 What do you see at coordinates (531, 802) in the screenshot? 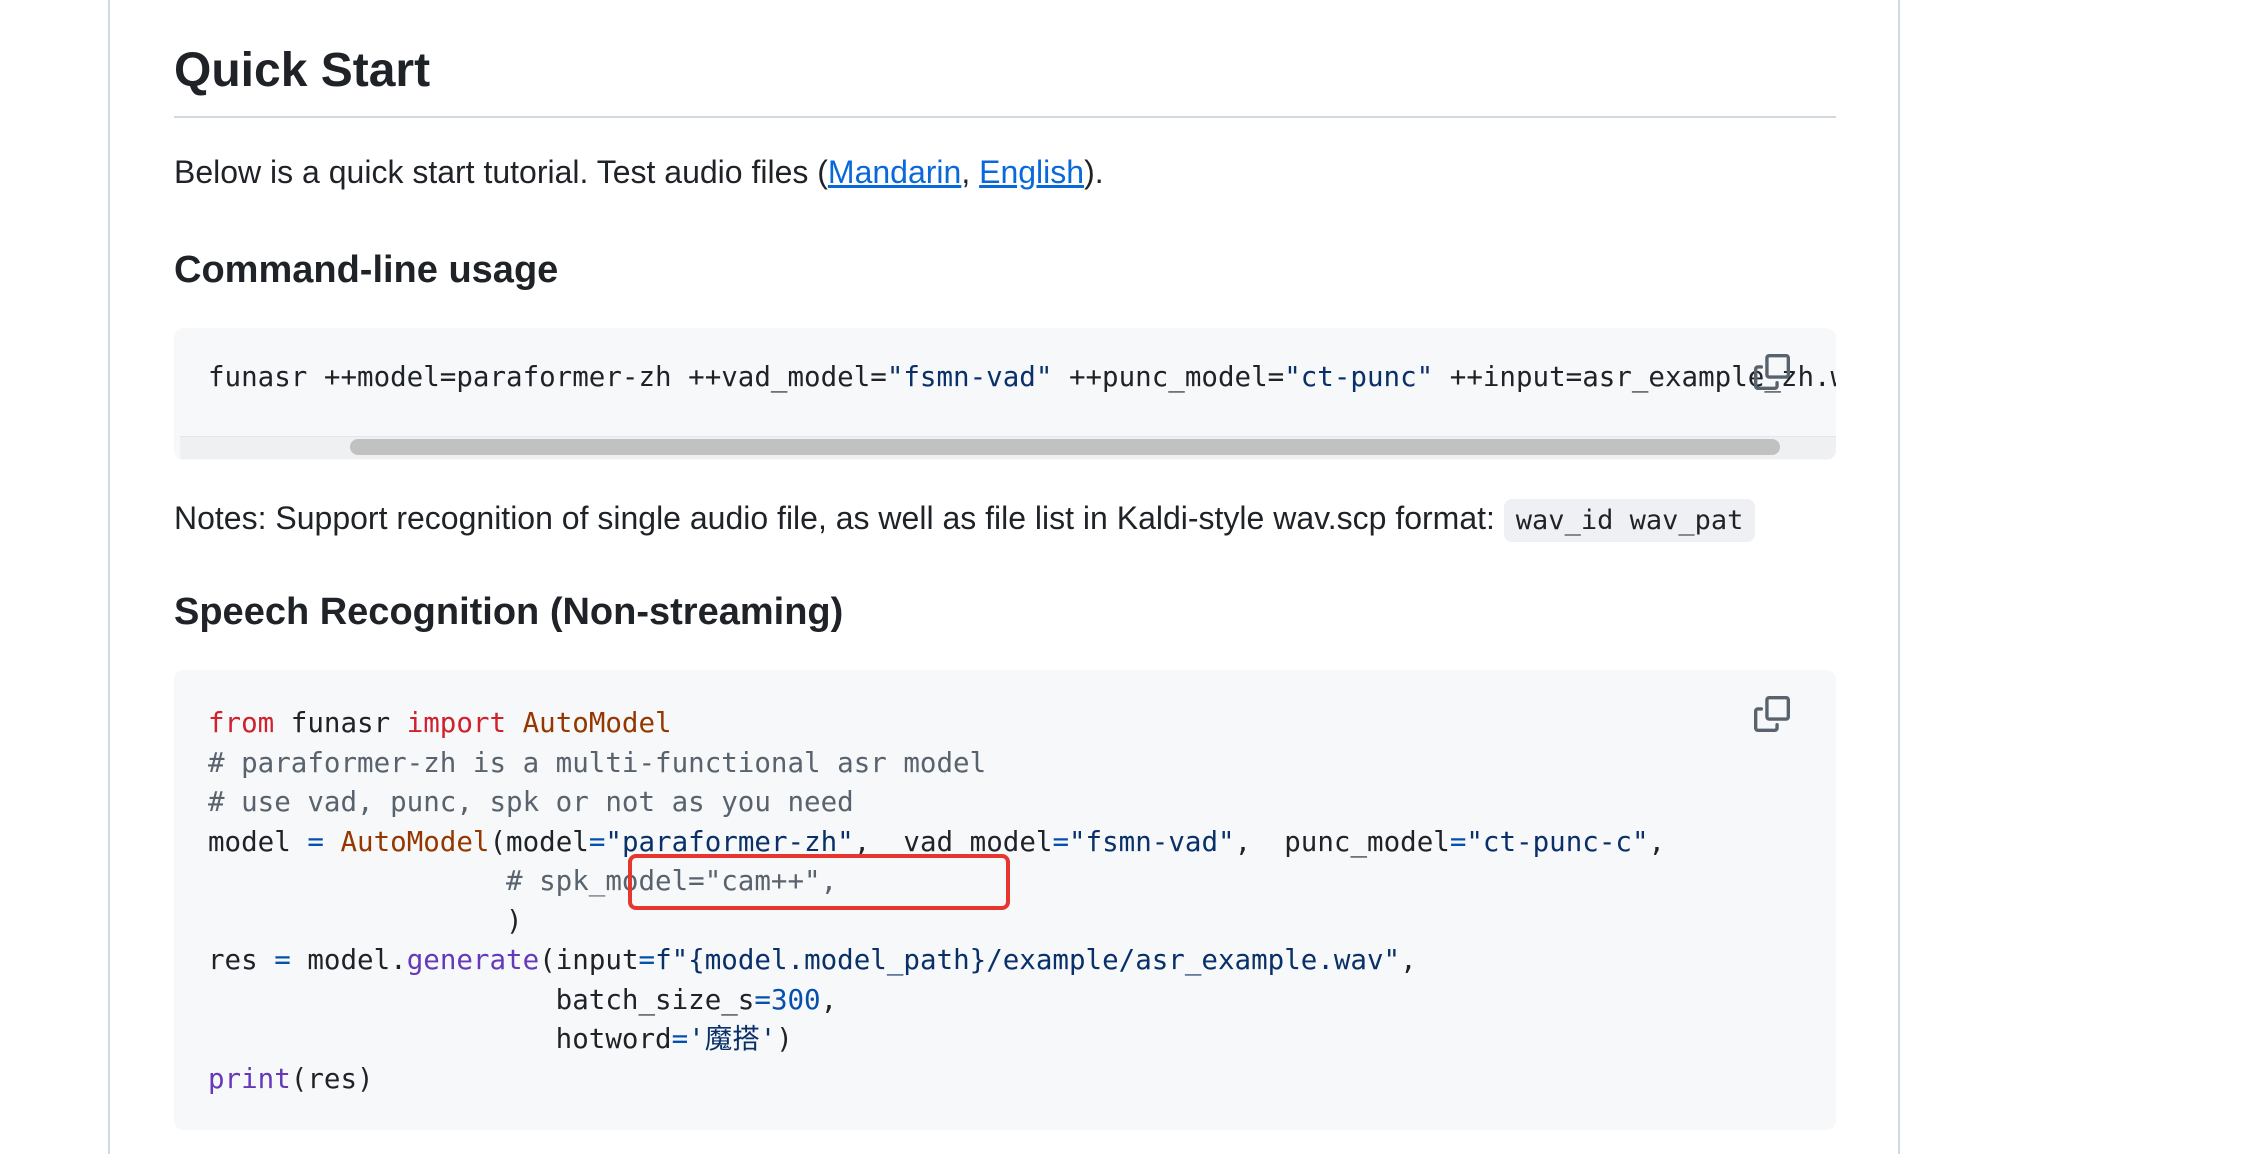
I see `code-comment-2: # use vad, punc, spk or not as you need` at bounding box center [531, 802].